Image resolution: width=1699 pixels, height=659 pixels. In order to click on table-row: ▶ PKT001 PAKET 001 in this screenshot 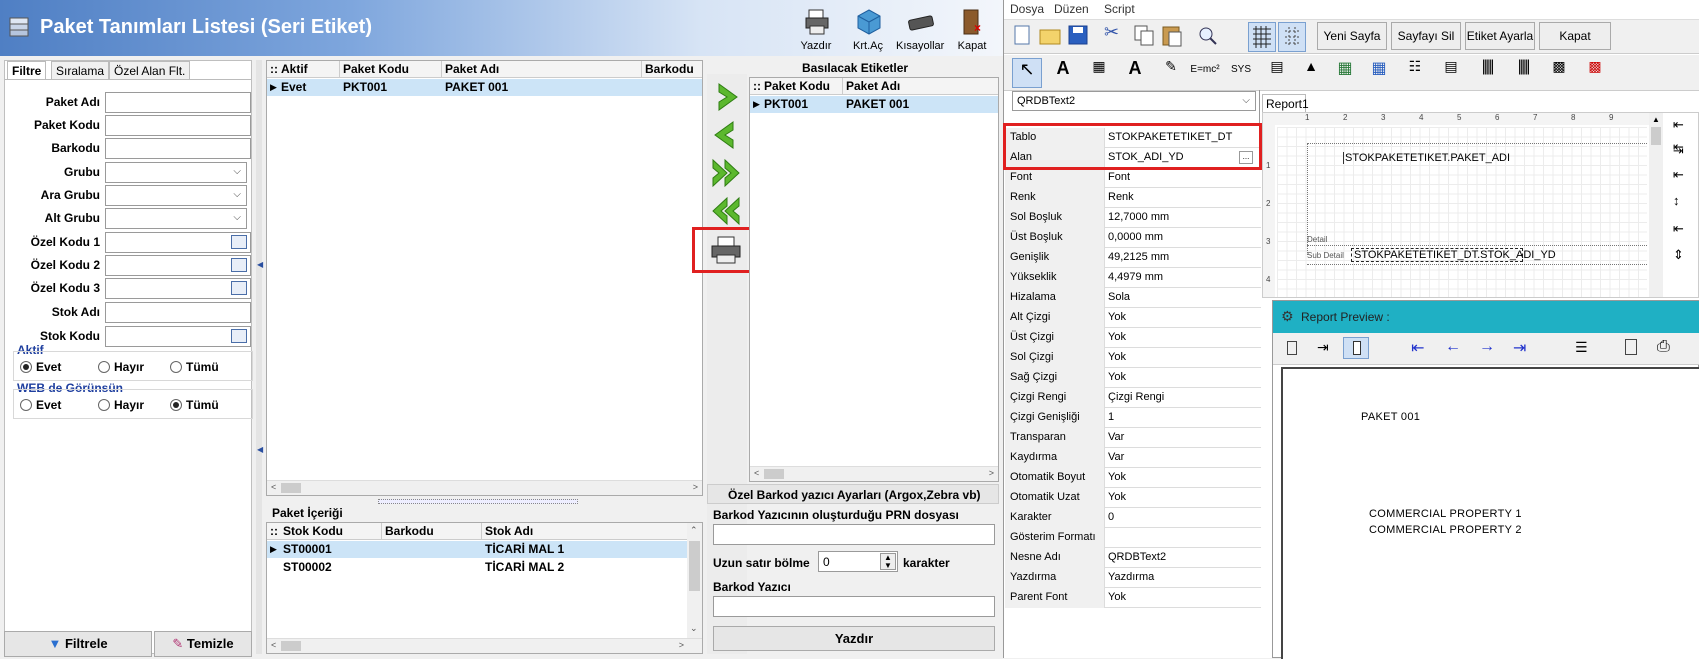, I will do `click(874, 104)`.